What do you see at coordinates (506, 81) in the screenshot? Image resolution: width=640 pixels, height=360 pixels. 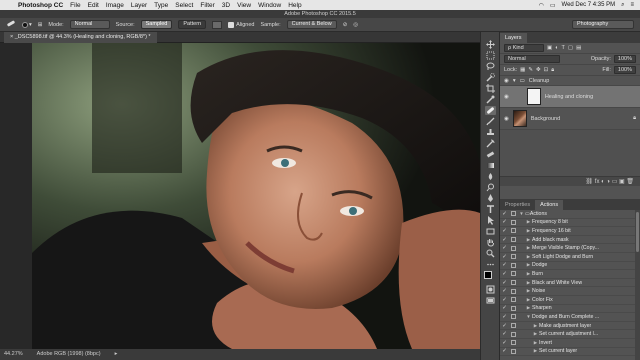 I see `visibility-eye-icon: ◉` at bounding box center [506, 81].